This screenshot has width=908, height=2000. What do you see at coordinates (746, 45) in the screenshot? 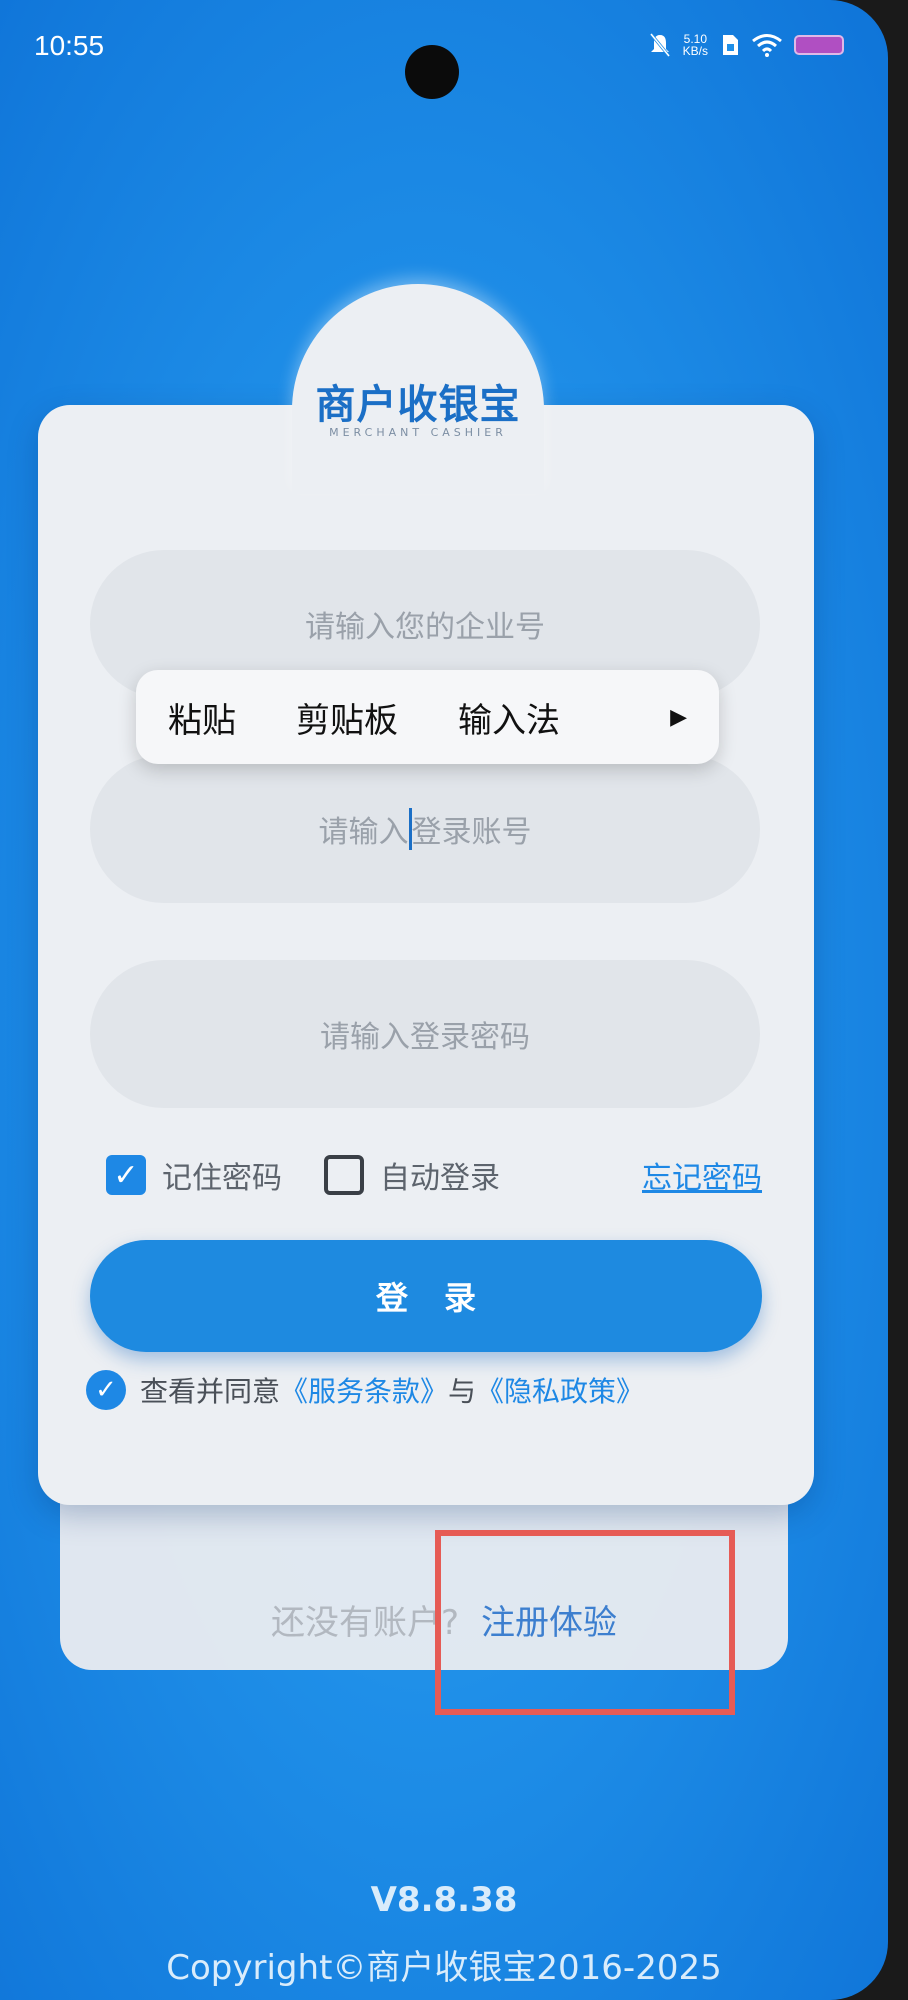
I see `status-icons: 5.10 KB/s` at bounding box center [746, 45].